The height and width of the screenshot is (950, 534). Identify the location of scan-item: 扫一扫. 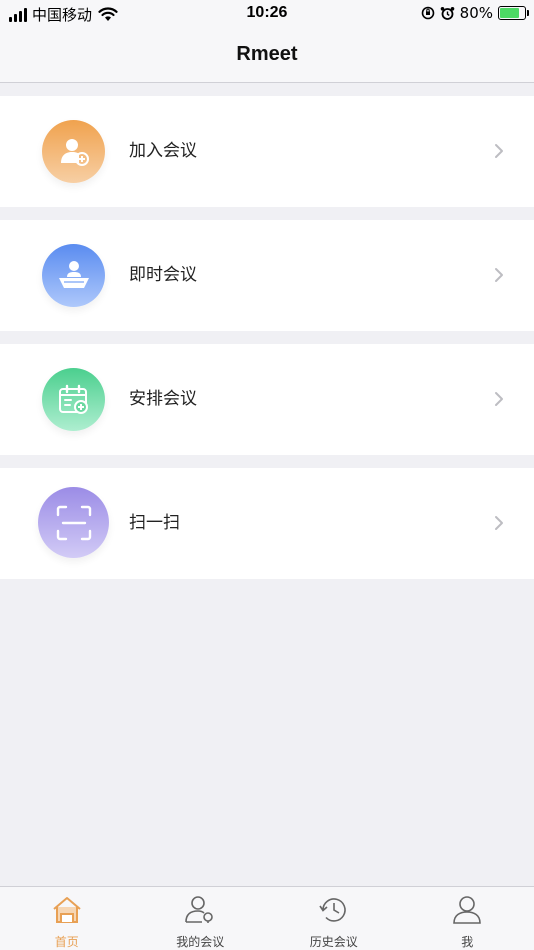
(267, 523).